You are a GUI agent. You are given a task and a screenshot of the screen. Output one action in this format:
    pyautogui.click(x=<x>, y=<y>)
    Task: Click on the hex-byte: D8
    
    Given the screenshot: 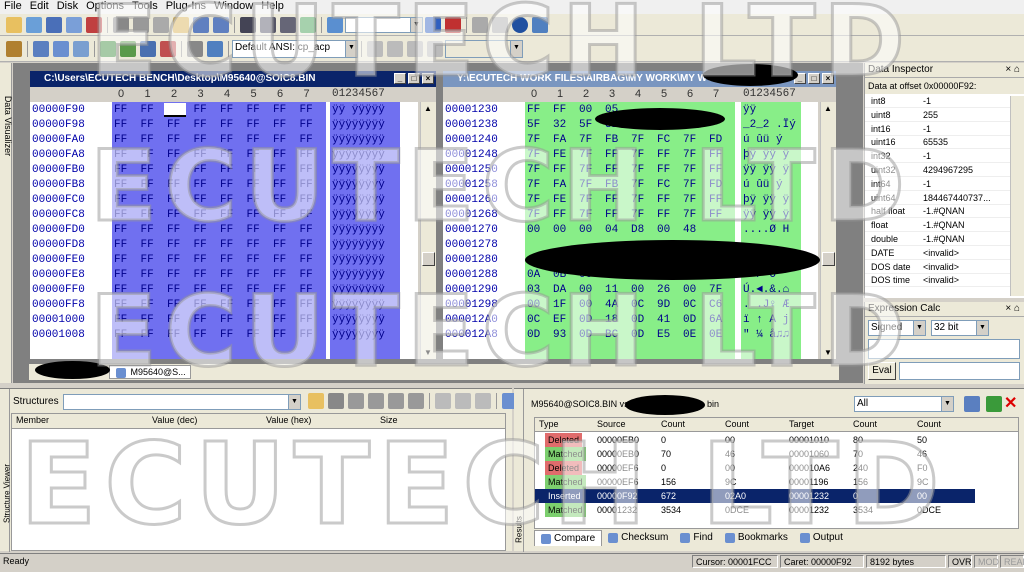 What is the action you would take?
    pyautogui.click(x=637, y=230)
    